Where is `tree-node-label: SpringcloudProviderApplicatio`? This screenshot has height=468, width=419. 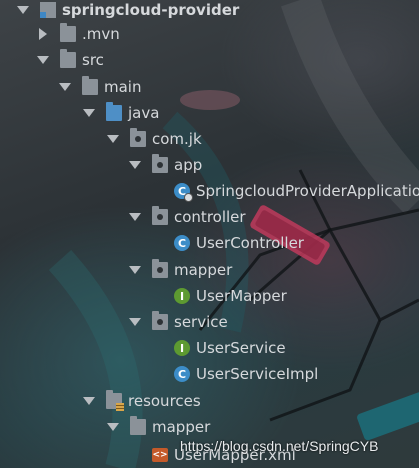
tree-node-label: SpringcloudProviderApplicatio is located at coordinates (307, 191).